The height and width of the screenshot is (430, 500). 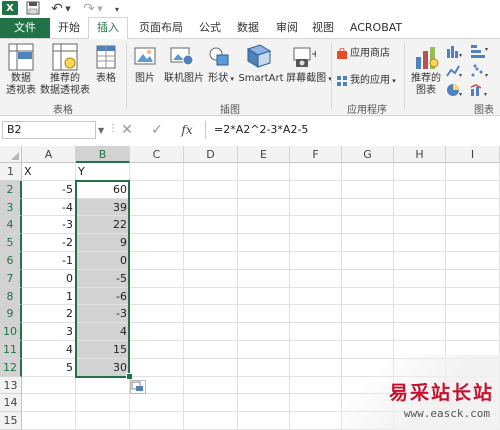 What do you see at coordinates (103, 332) in the screenshot?
I see `cell-B10: 4` at bounding box center [103, 332].